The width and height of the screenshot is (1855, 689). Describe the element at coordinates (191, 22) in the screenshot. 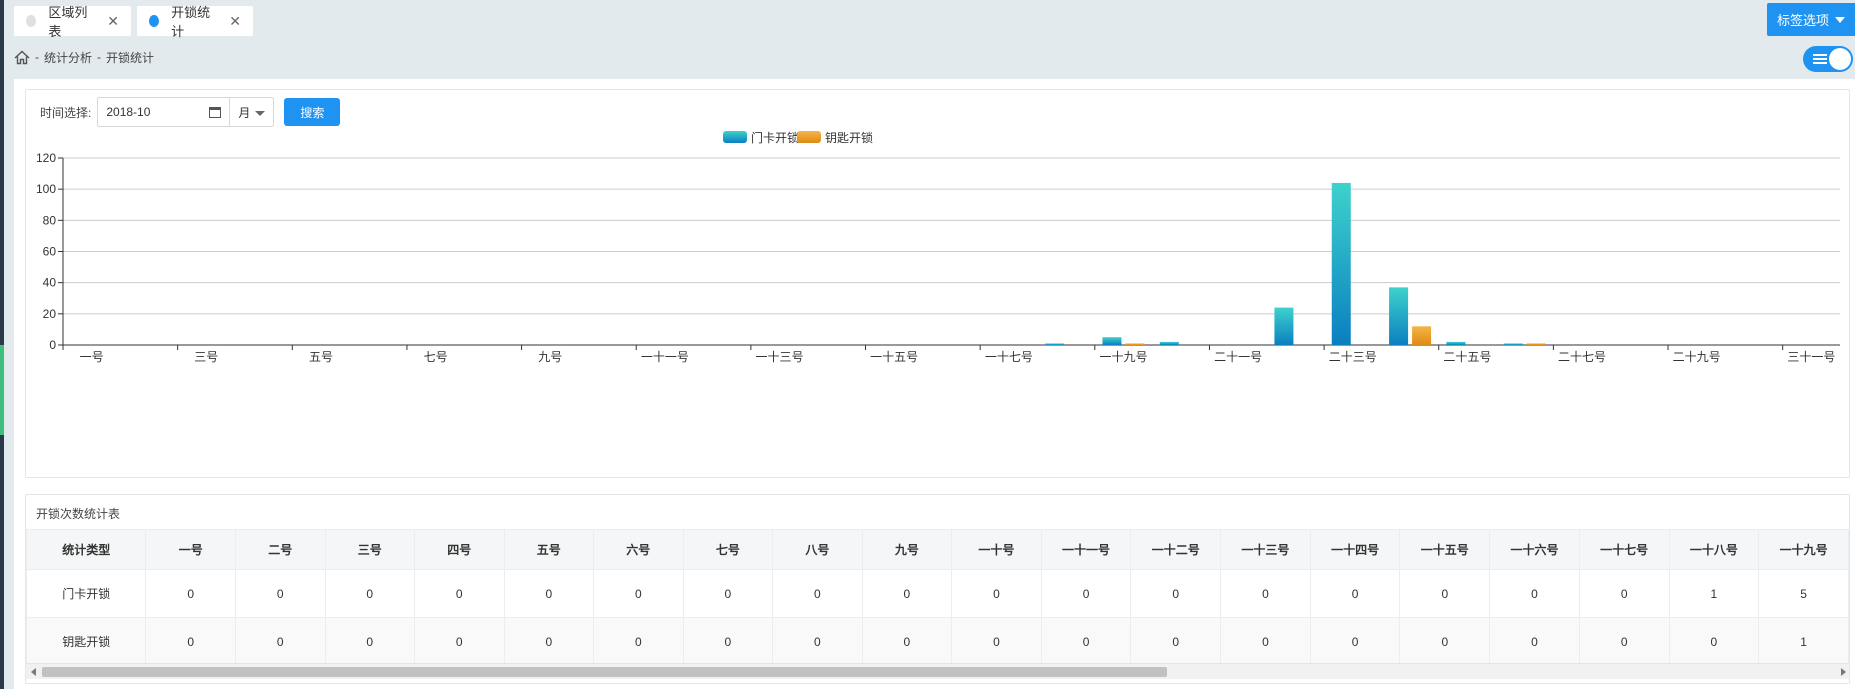

I see `tab-label: 开锁统计` at that location.